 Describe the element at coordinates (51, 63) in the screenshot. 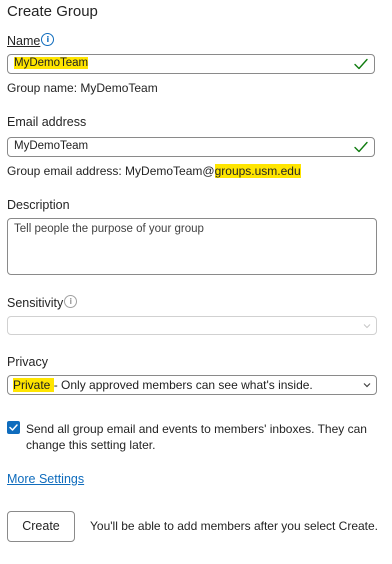

I see `name-input-value: MyDemoTeam` at that location.